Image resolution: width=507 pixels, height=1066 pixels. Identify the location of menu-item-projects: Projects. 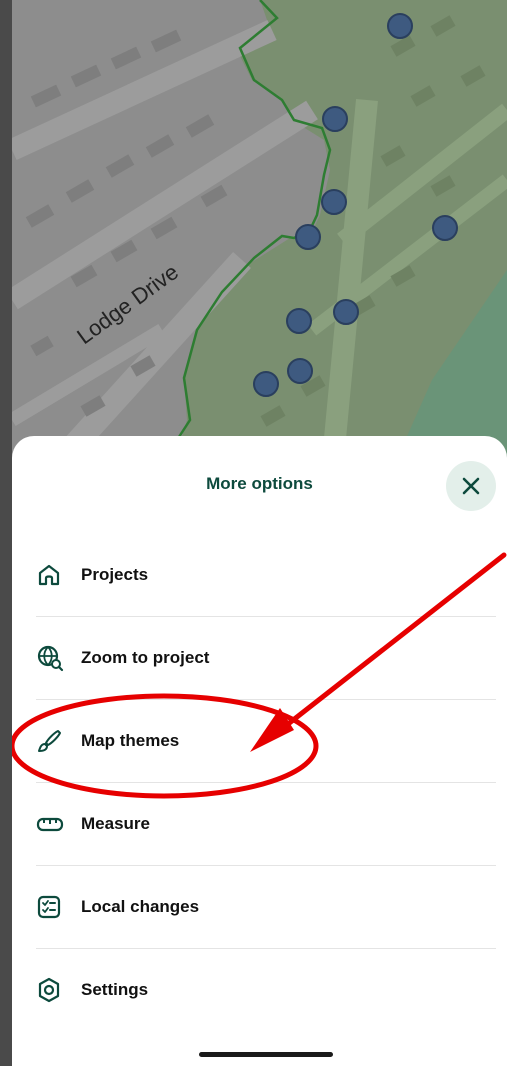
(266, 575).